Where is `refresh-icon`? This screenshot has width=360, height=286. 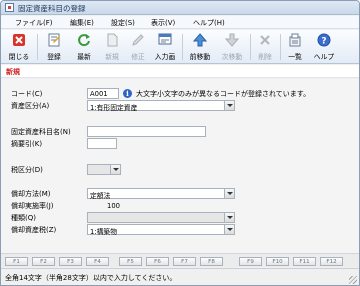
refresh-icon is located at coordinates (84, 40).